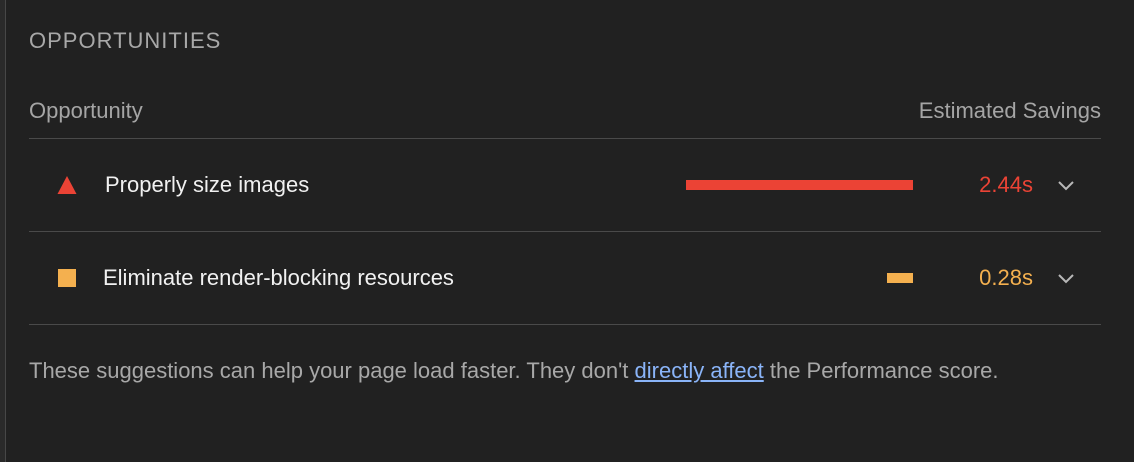 Image resolution: width=1134 pixels, height=462 pixels. I want to click on footnote-text-after: the Performance score., so click(881, 370).